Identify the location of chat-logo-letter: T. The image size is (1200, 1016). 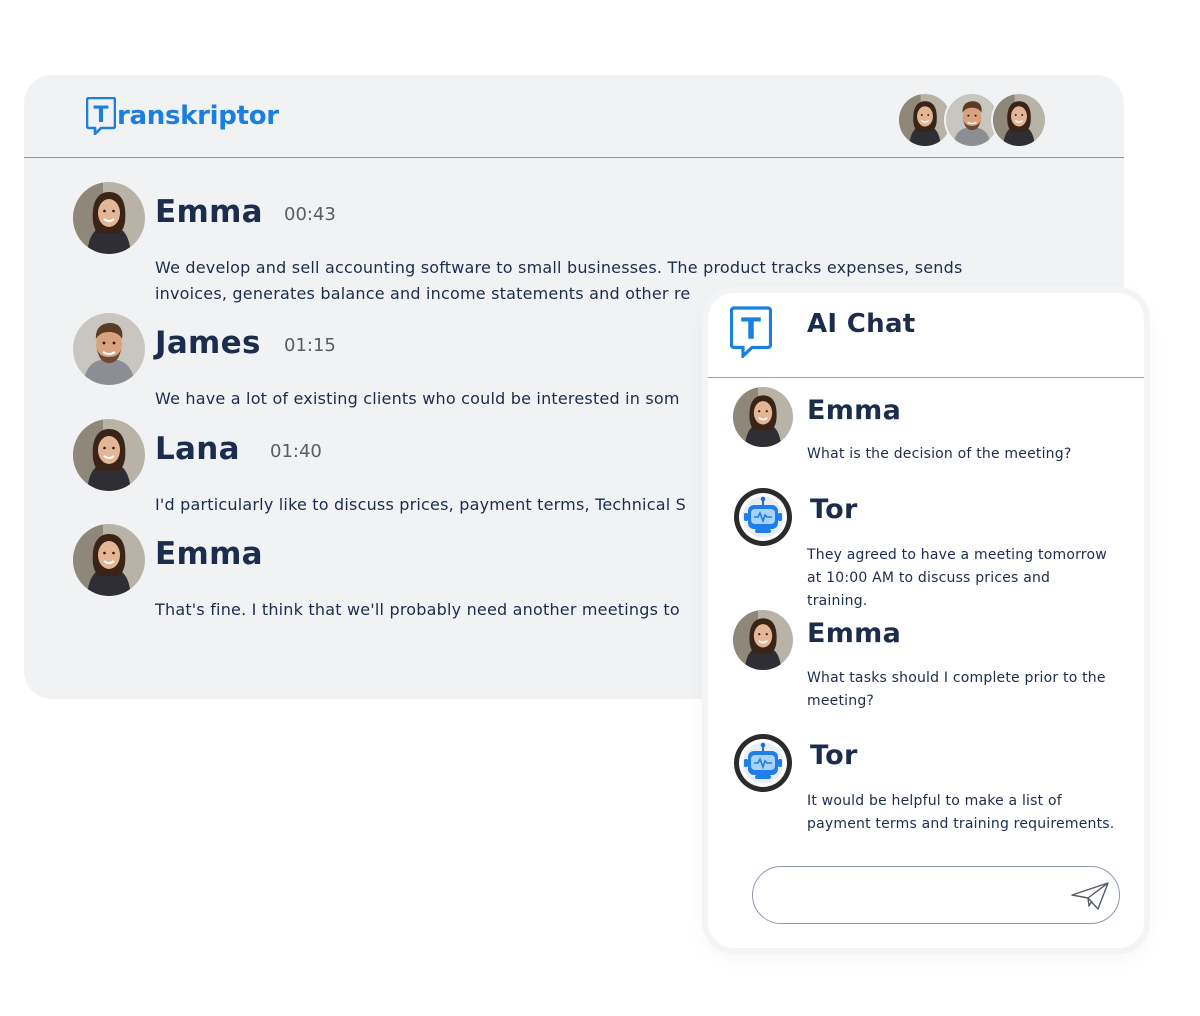
(751, 329).